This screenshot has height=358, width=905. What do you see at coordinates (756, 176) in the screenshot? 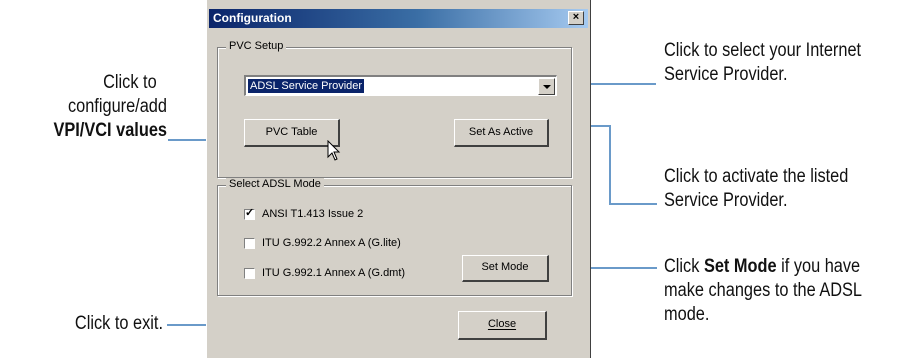
I see `annotation-activate-line1: Click to activate the listed` at bounding box center [756, 176].